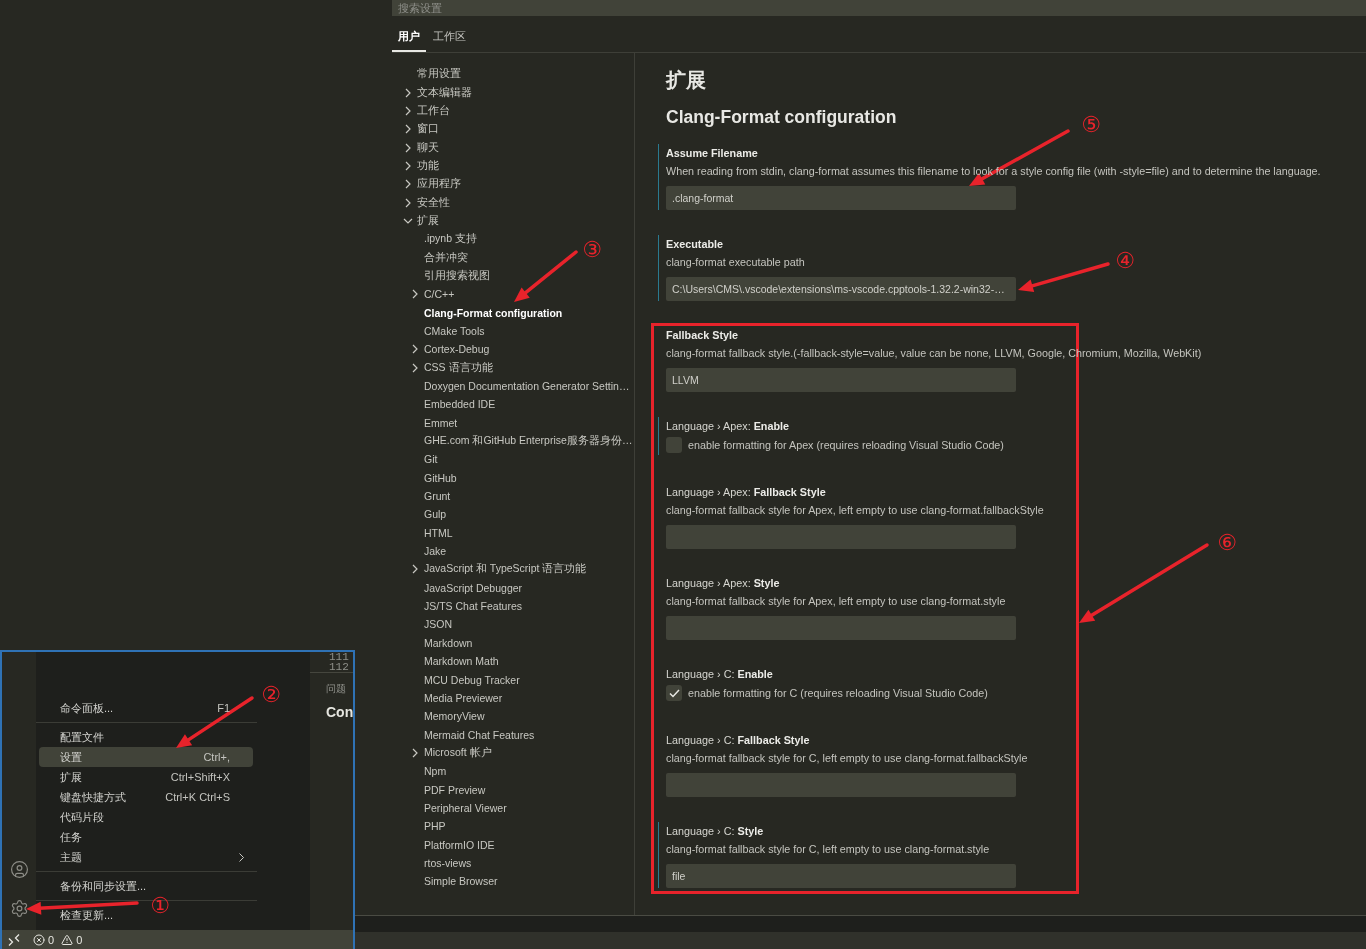 This screenshot has width=1366, height=949. I want to click on toc-item: MCU Debug Tracker, so click(472, 679).